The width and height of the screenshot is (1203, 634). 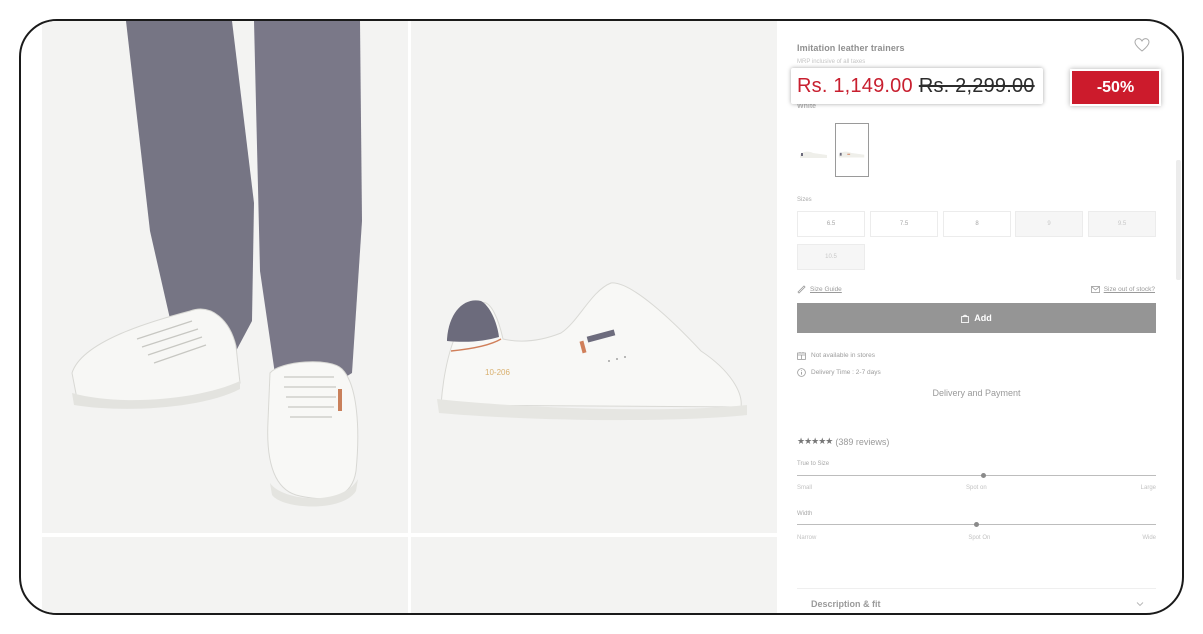 What do you see at coordinates (862, 441) in the screenshot?
I see `review-count: (389 reviews)` at bounding box center [862, 441].